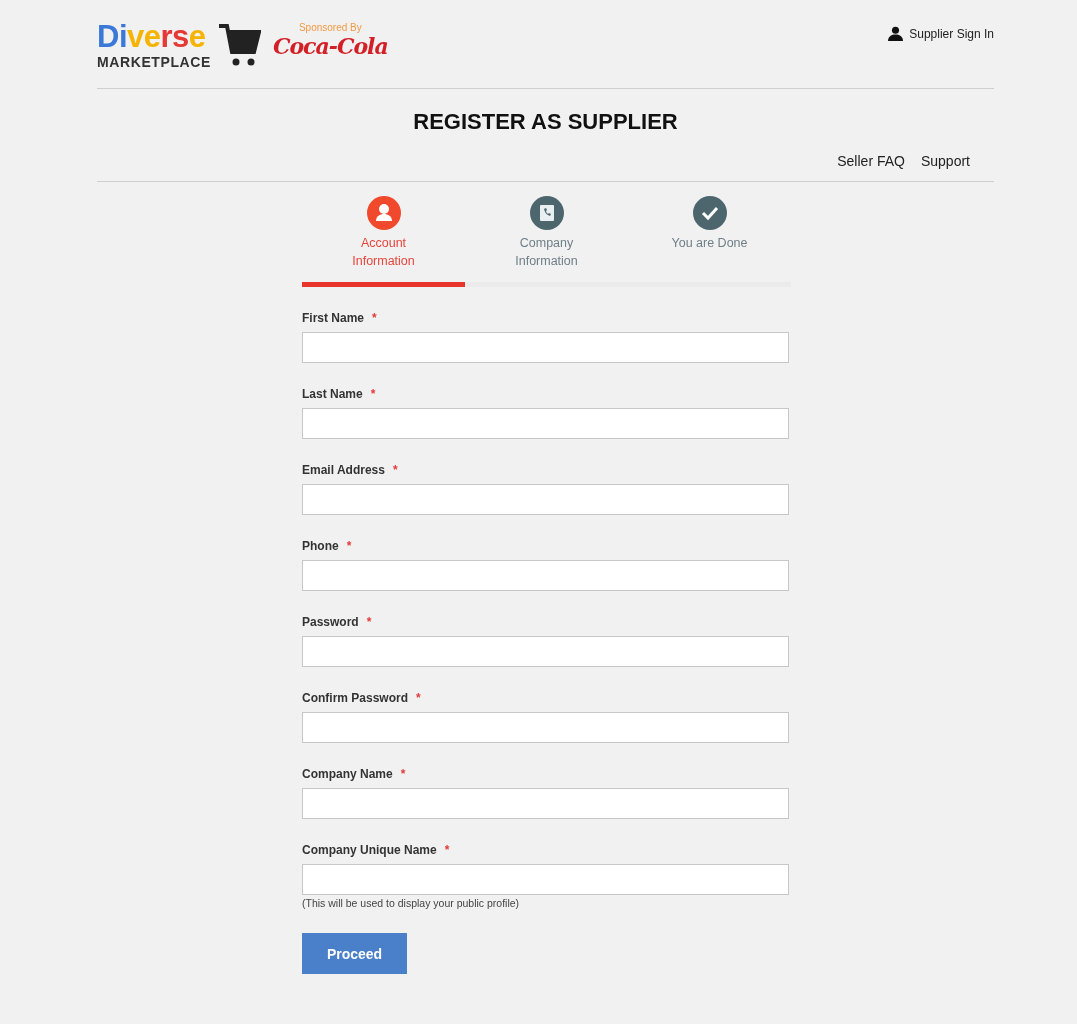 The height and width of the screenshot is (1024, 1077). What do you see at coordinates (546, 213) in the screenshot?
I see `phone-book-icon` at bounding box center [546, 213].